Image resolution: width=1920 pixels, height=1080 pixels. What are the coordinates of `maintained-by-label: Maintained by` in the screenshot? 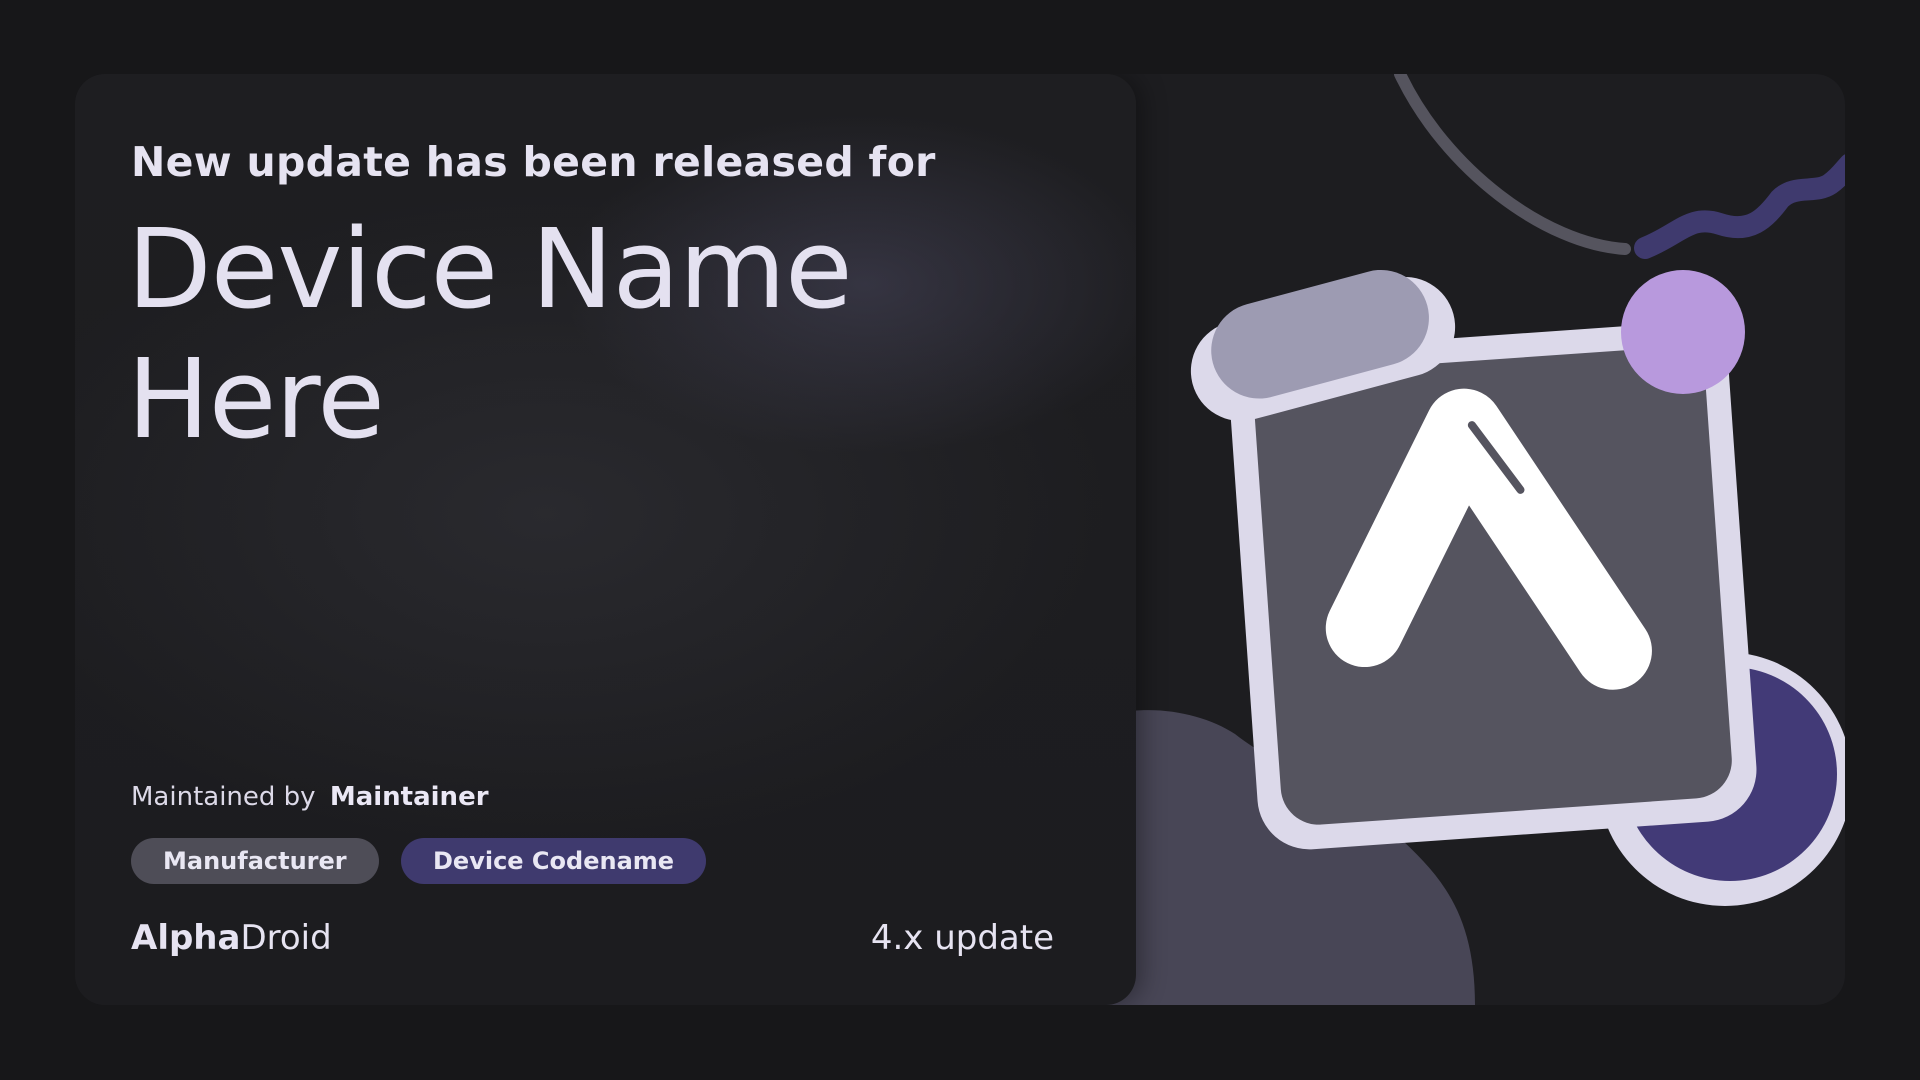 It's located at (223, 797).